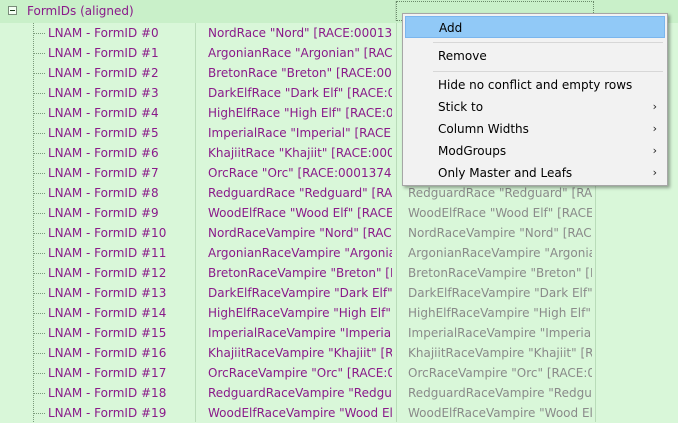 The height and width of the screenshot is (423, 678). What do you see at coordinates (103, 33) in the screenshot?
I see `row-field-name: LNAM - FormID #0` at bounding box center [103, 33].